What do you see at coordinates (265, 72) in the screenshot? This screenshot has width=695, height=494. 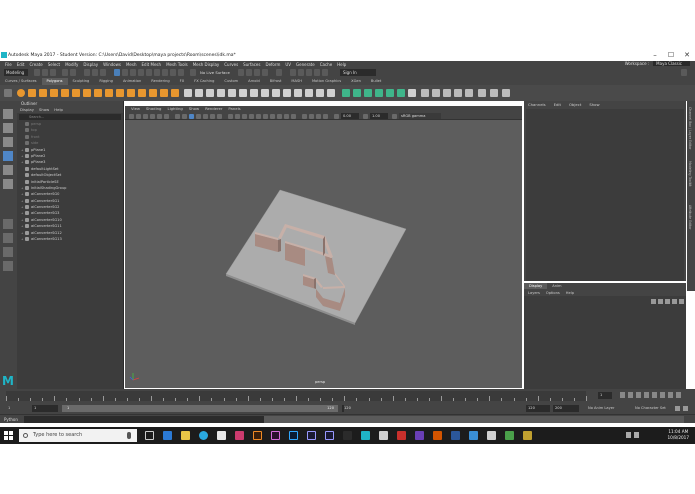 I see `snap-view-plane-icon` at bounding box center [265, 72].